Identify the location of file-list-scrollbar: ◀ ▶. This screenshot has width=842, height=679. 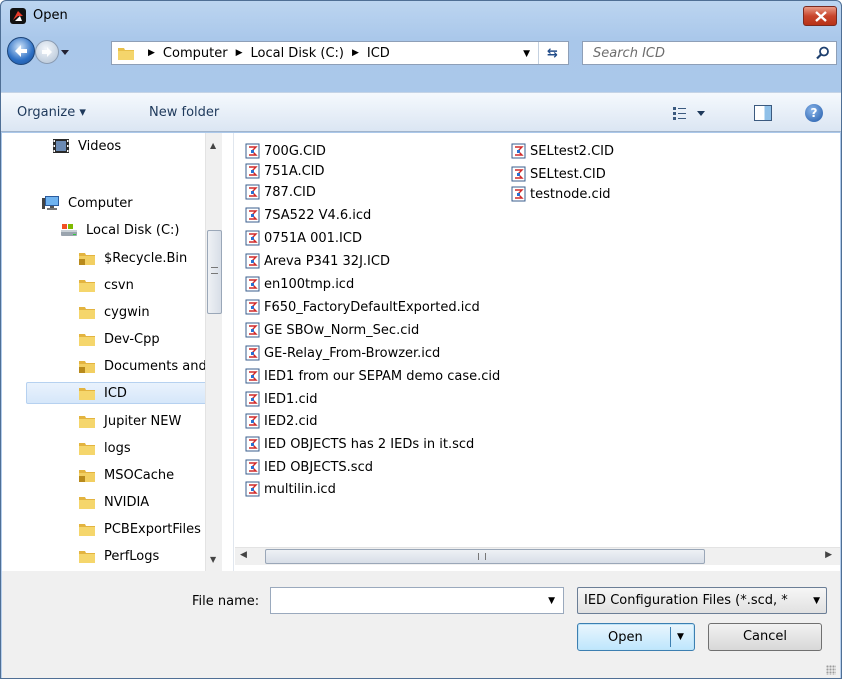
(537, 556).